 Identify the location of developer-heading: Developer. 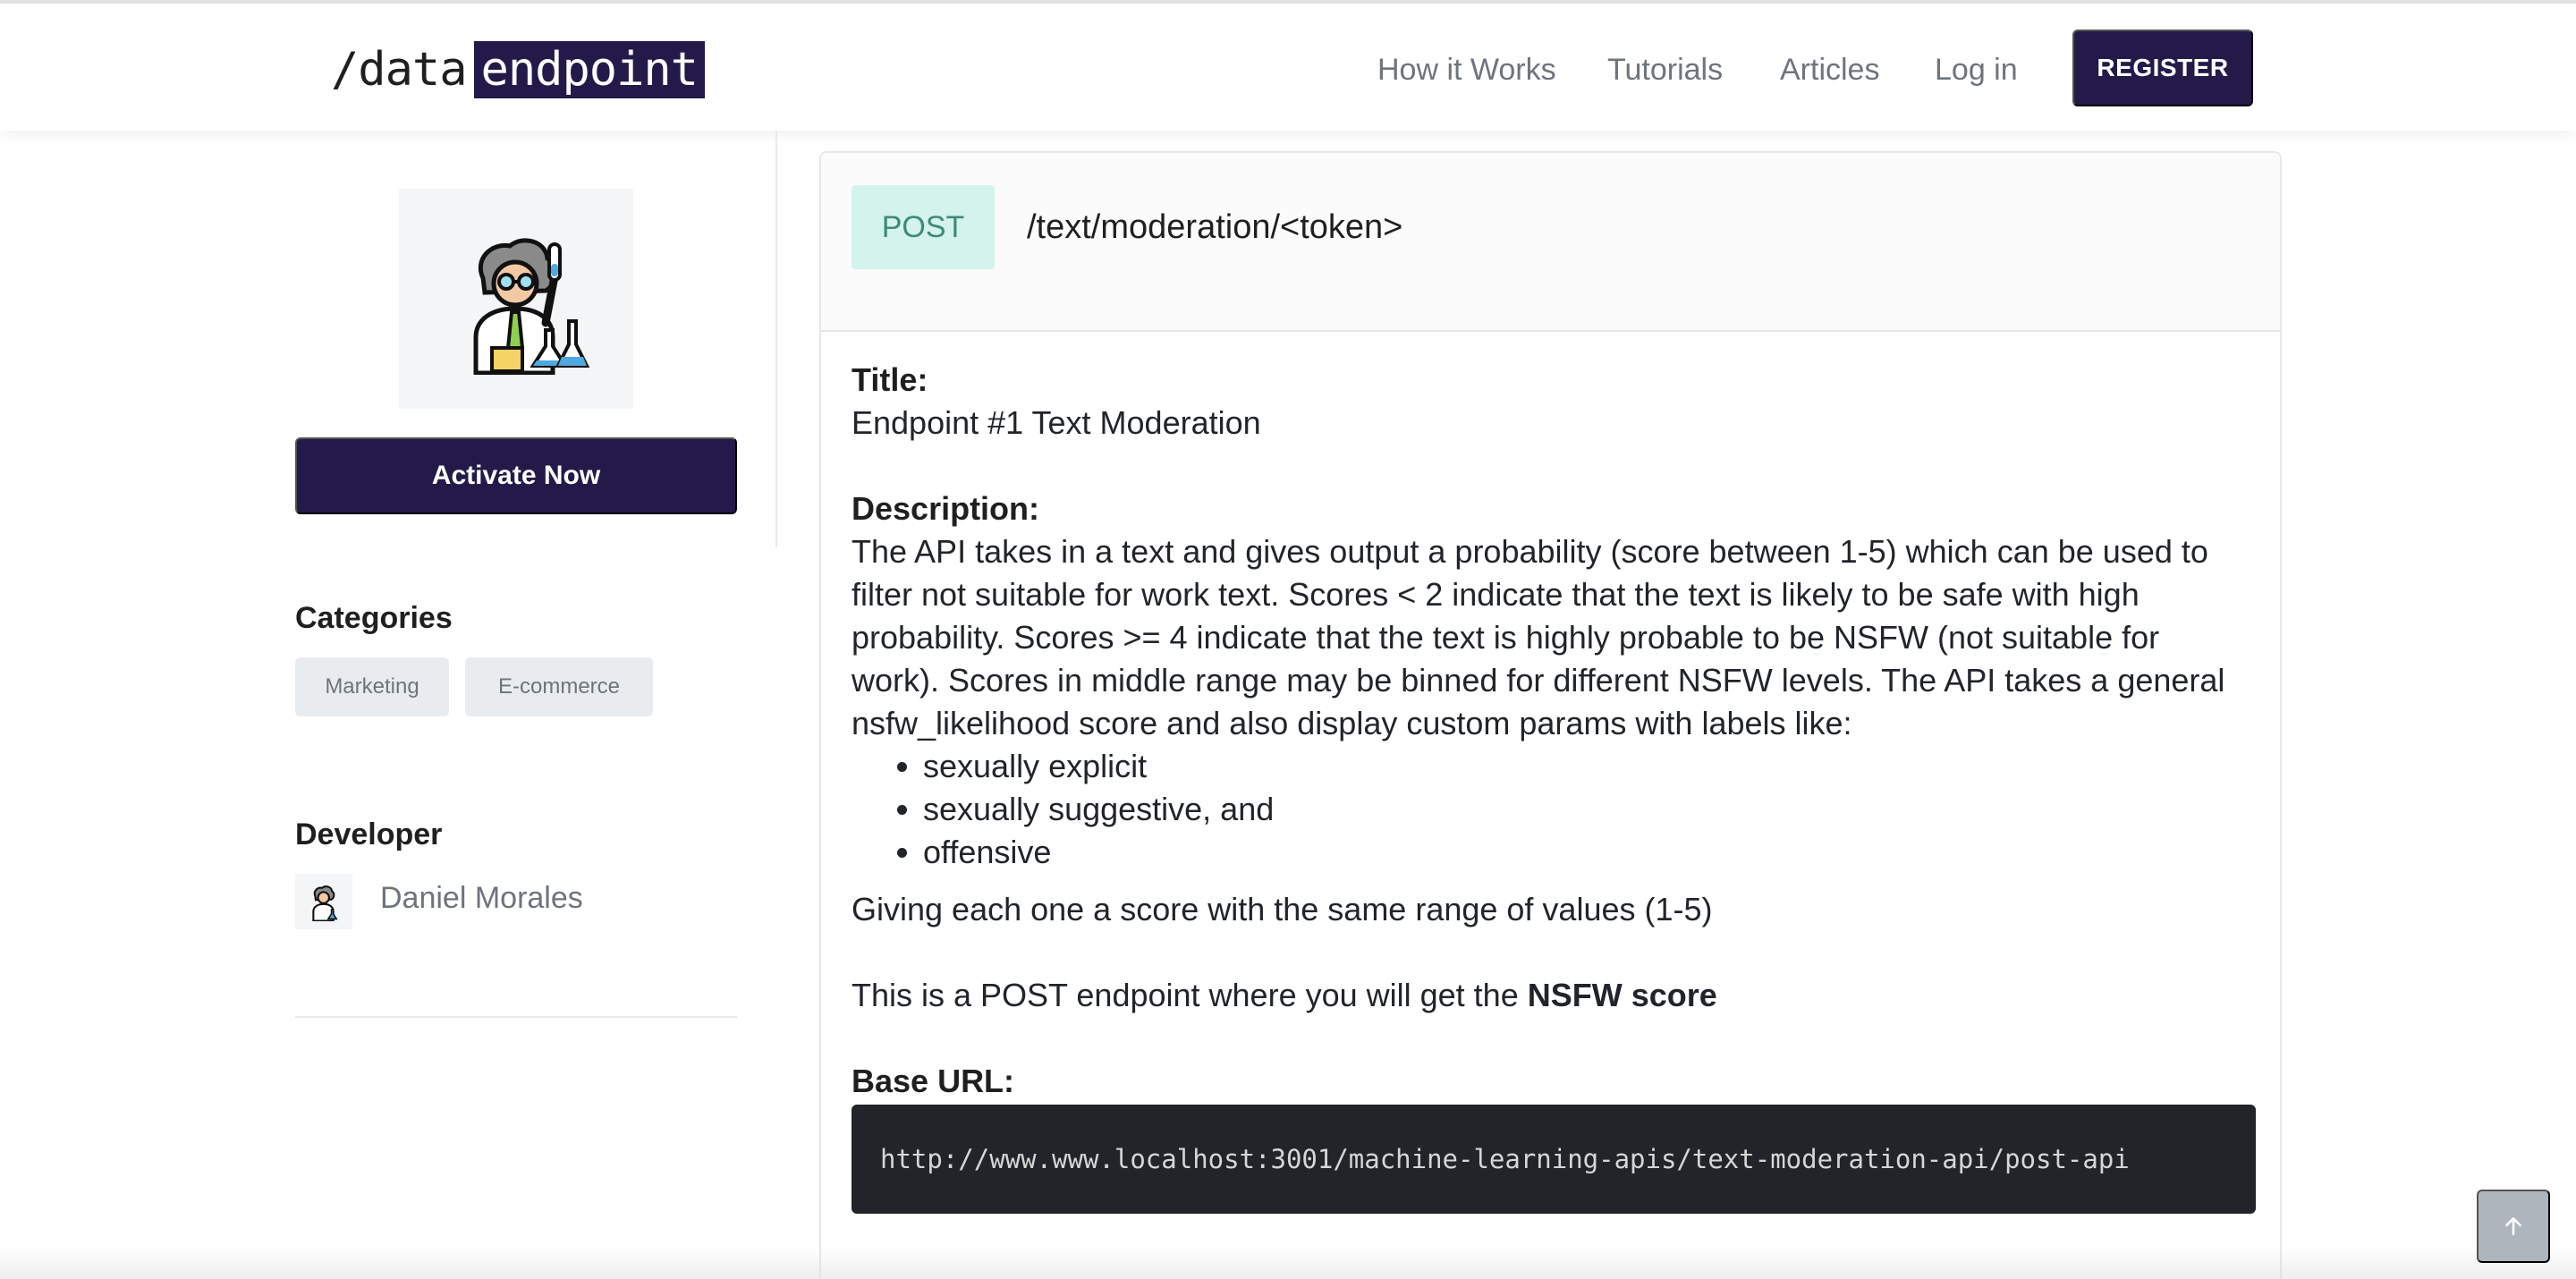
(369, 834).